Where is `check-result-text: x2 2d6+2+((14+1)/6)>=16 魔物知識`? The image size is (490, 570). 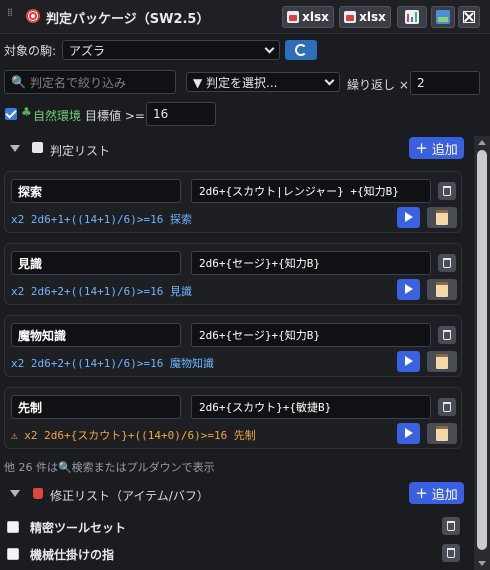 check-result-text: x2 2d6+2+((14+1)/6)>=16 魔物知識 is located at coordinates (112, 363).